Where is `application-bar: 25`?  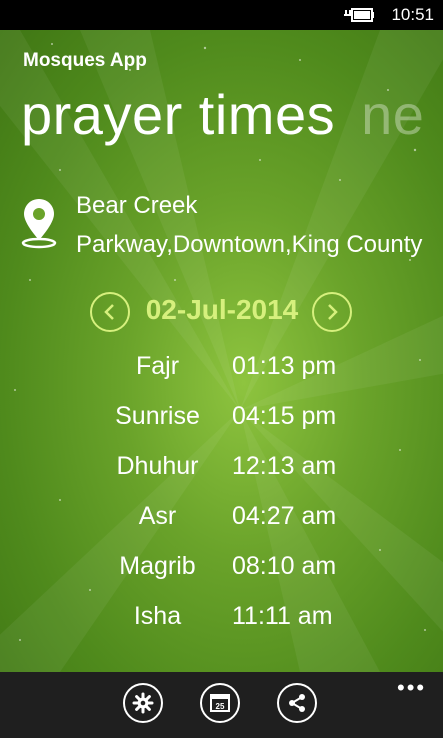
application-bar: 25 is located at coordinates (221, 705).